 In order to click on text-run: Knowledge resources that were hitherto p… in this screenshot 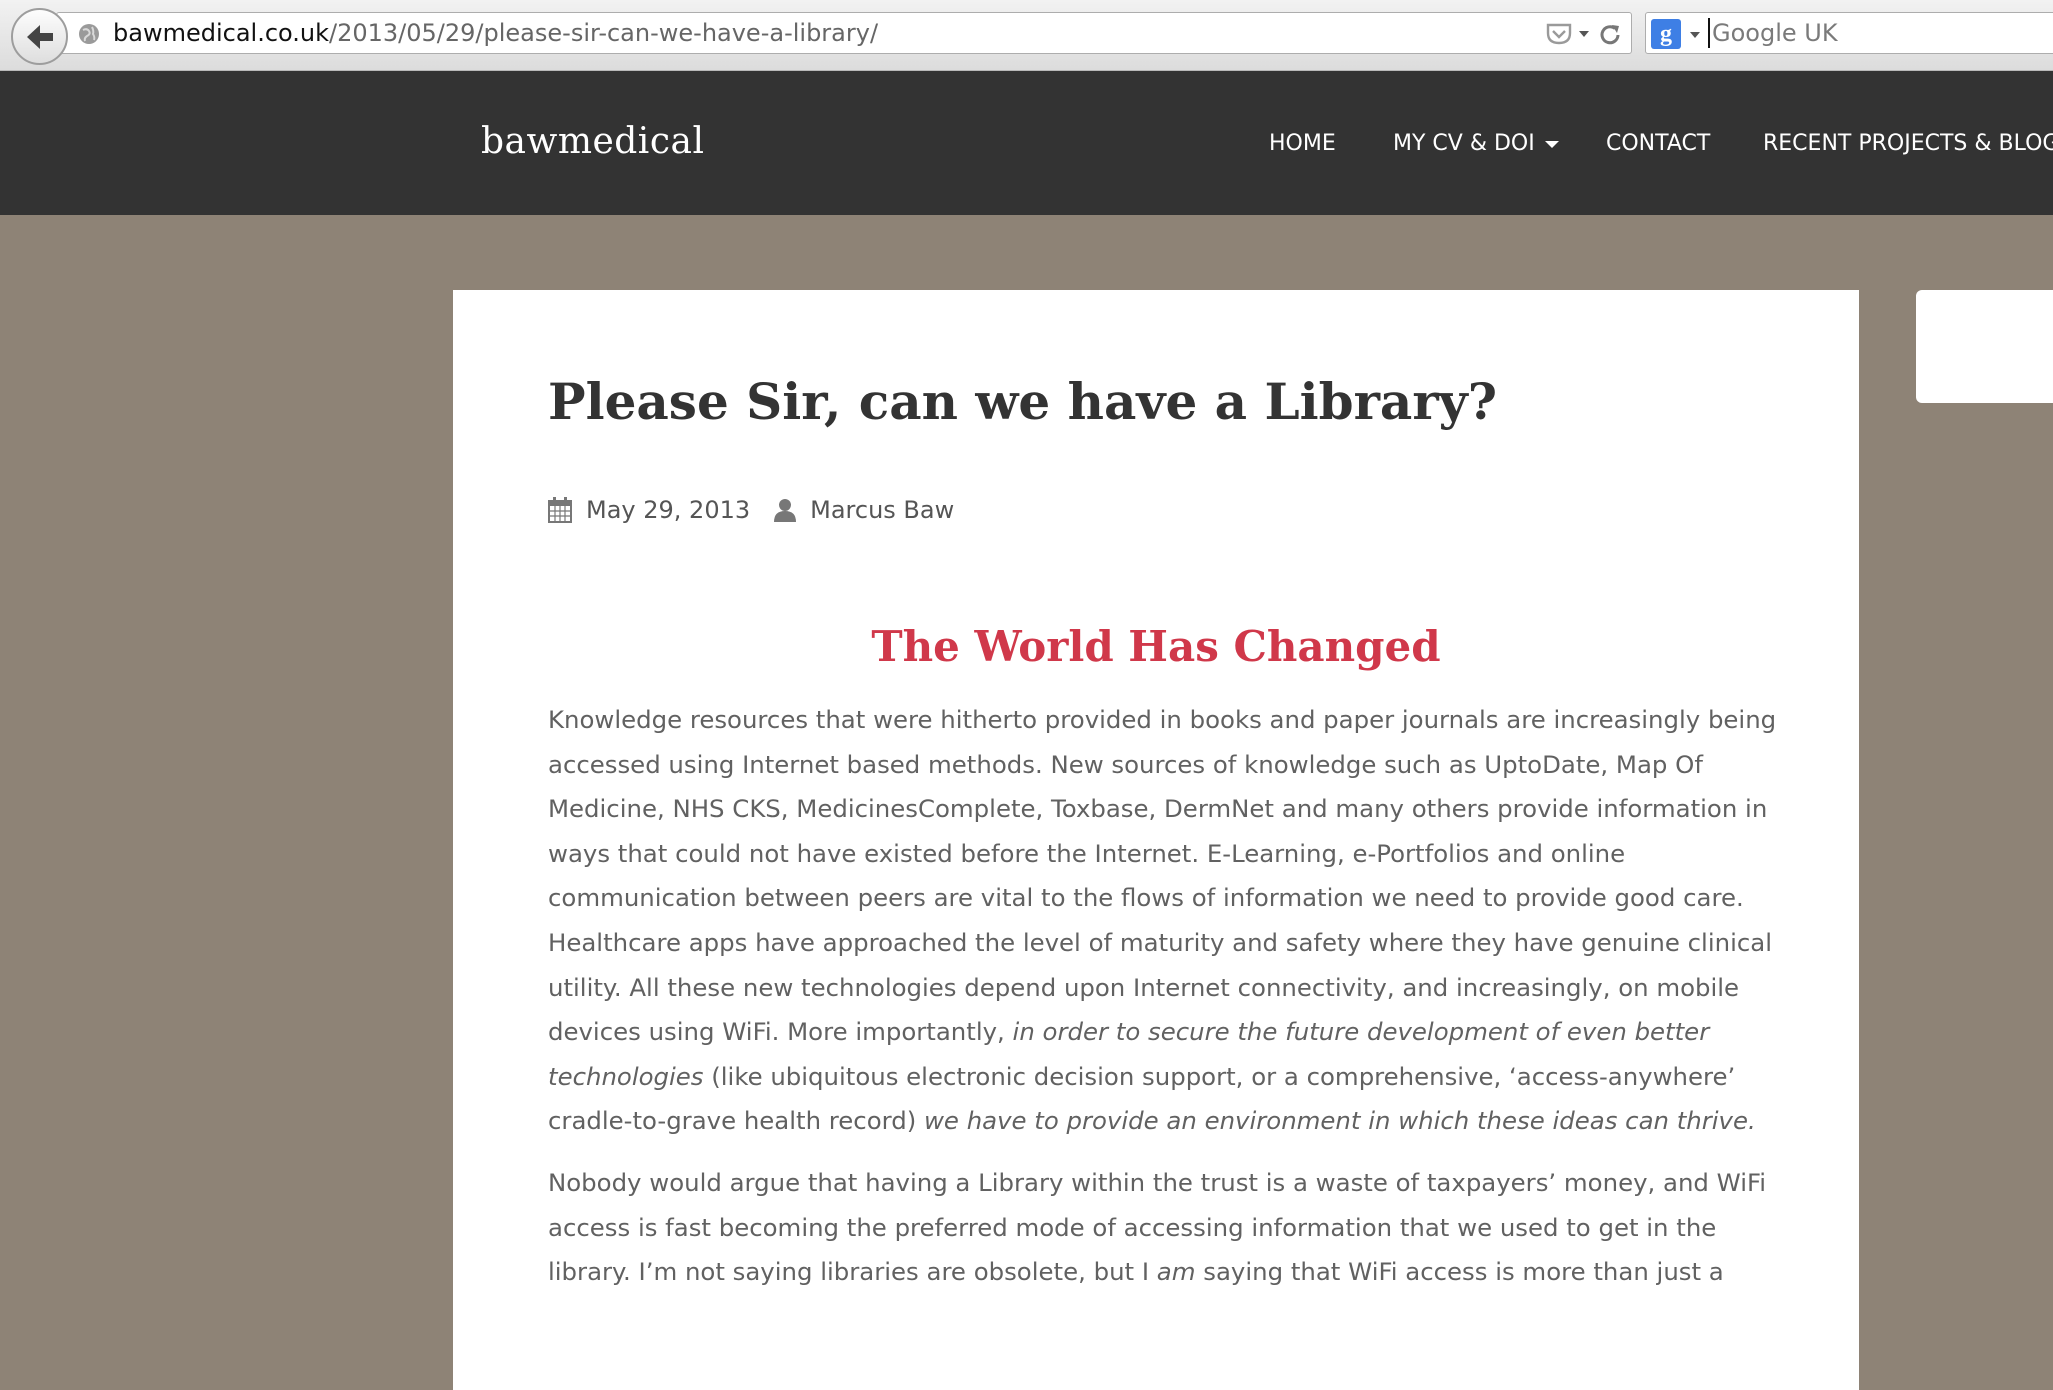, I will do `click(1162, 876)`.